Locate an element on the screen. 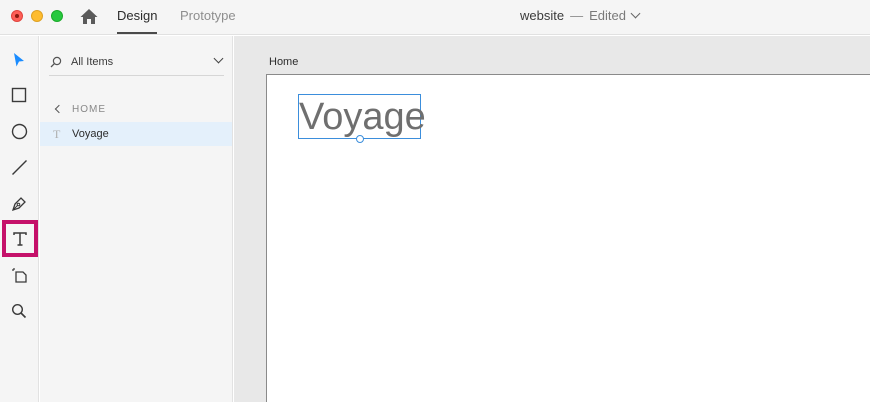 Image resolution: width=870 pixels, height=402 pixels. artboard-tool is located at coordinates (19, 275).